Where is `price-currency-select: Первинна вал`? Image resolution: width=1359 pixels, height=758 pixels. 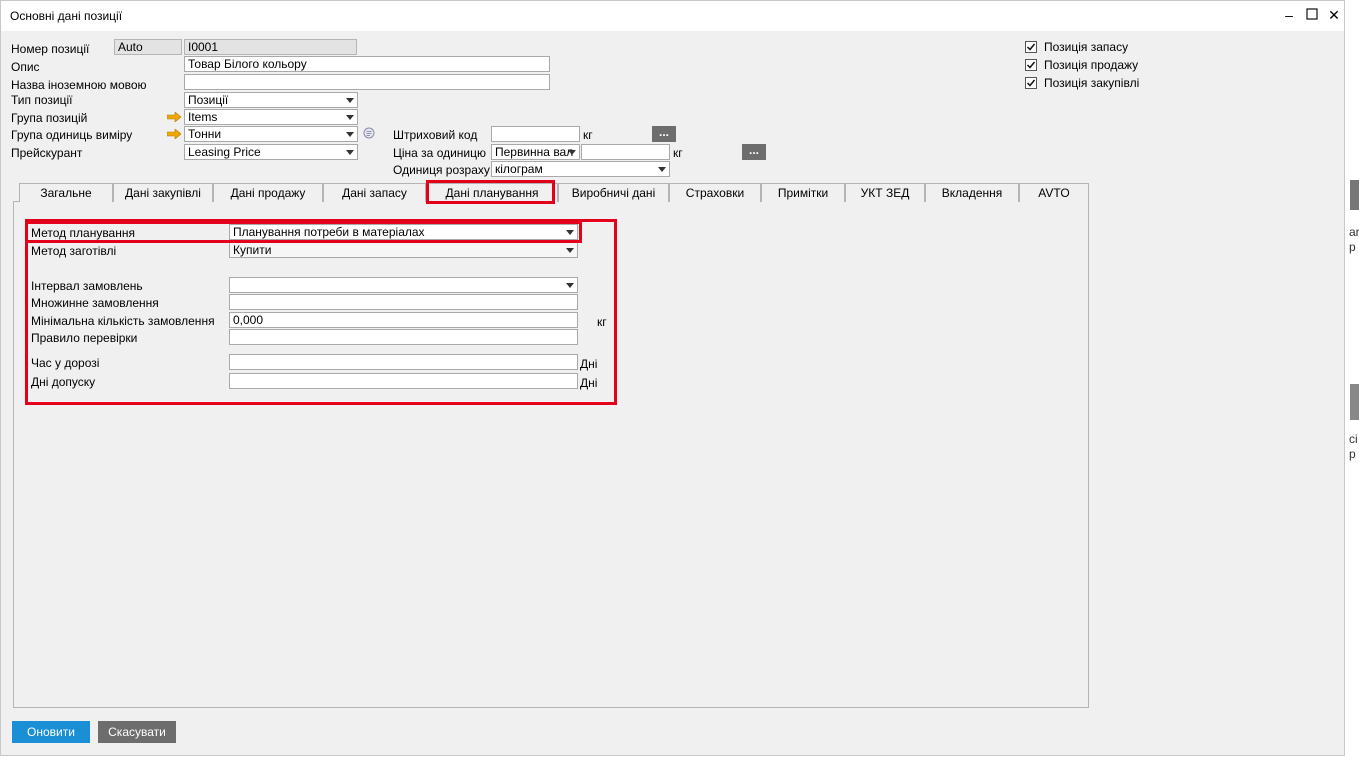 price-currency-select: Первинна вал is located at coordinates (535, 152).